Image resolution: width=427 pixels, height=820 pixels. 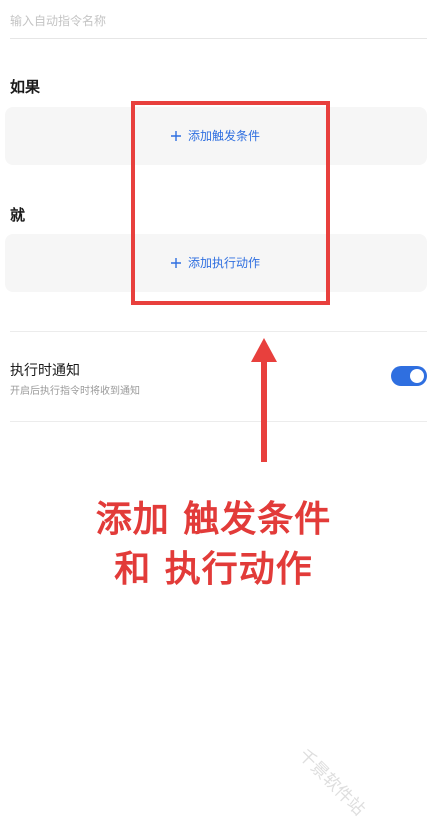 What do you see at coordinates (18, 215) in the screenshot?
I see `then-section-title: 就` at bounding box center [18, 215].